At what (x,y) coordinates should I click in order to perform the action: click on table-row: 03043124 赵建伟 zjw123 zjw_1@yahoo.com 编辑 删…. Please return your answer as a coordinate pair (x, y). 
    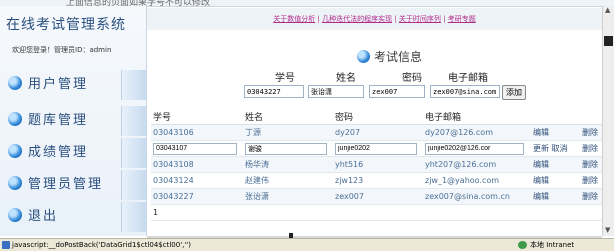
    Looking at the image, I should click on (376, 180).